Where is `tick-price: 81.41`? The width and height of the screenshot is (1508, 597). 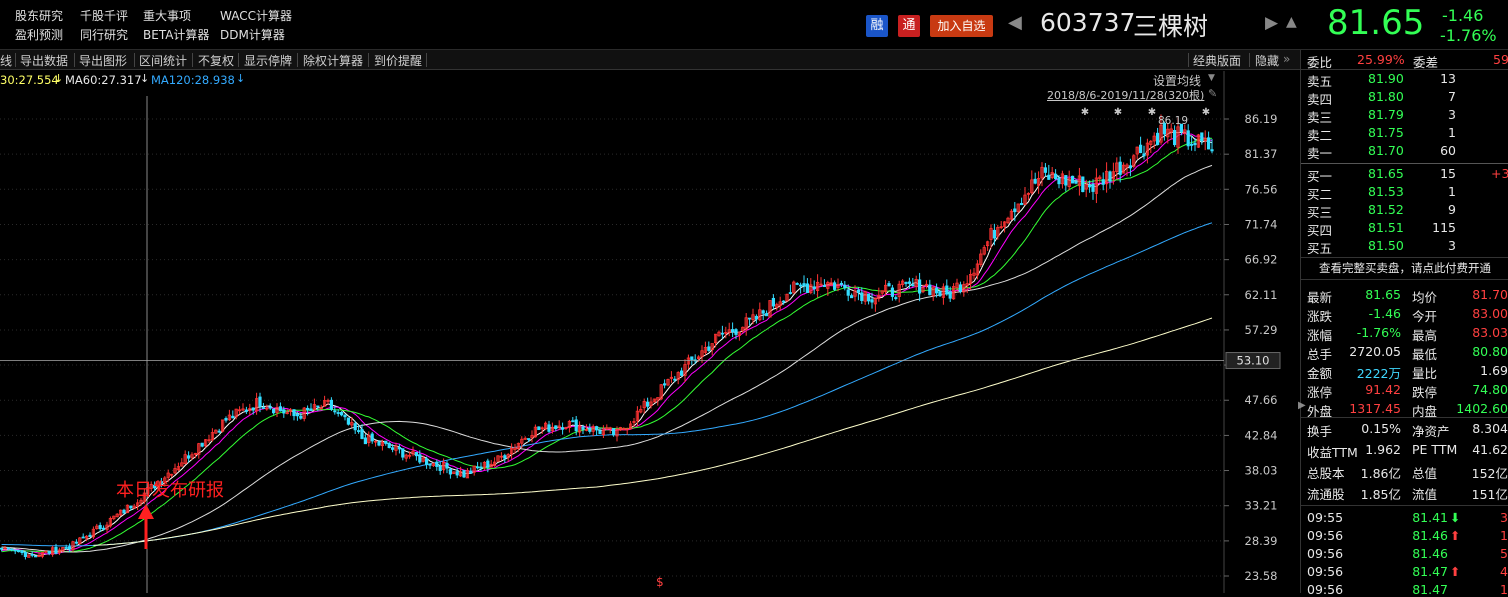 tick-price: 81.41 is located at coordinates (1430, 517).